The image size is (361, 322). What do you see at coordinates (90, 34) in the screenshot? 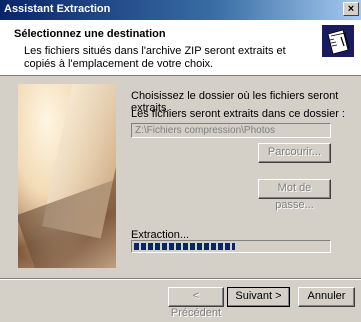
I see `header-title: Sélectionnez une destination` at bounding box center [90, 34].